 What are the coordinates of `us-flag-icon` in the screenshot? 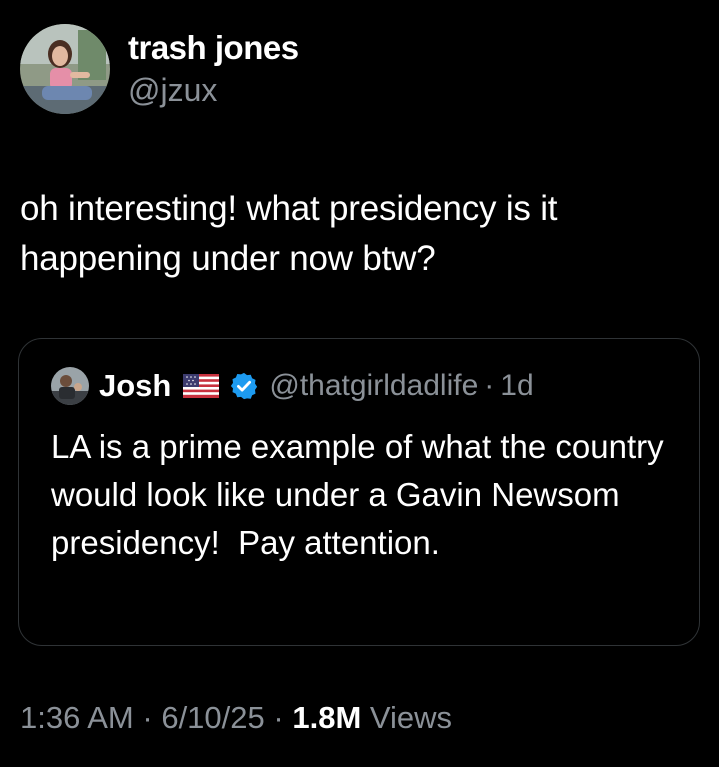 It's located at (201, 386).